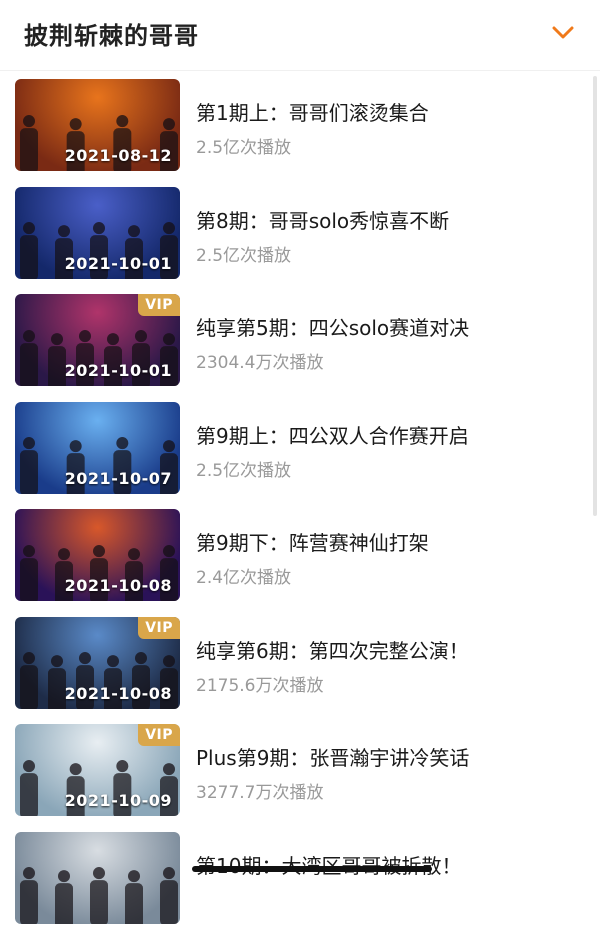 The image size is (600, 932). What do you see at coordinates (260, 685) in the screenshot?
I see `play-count: 2175.6万次播放` at bounding box center [260, 685].